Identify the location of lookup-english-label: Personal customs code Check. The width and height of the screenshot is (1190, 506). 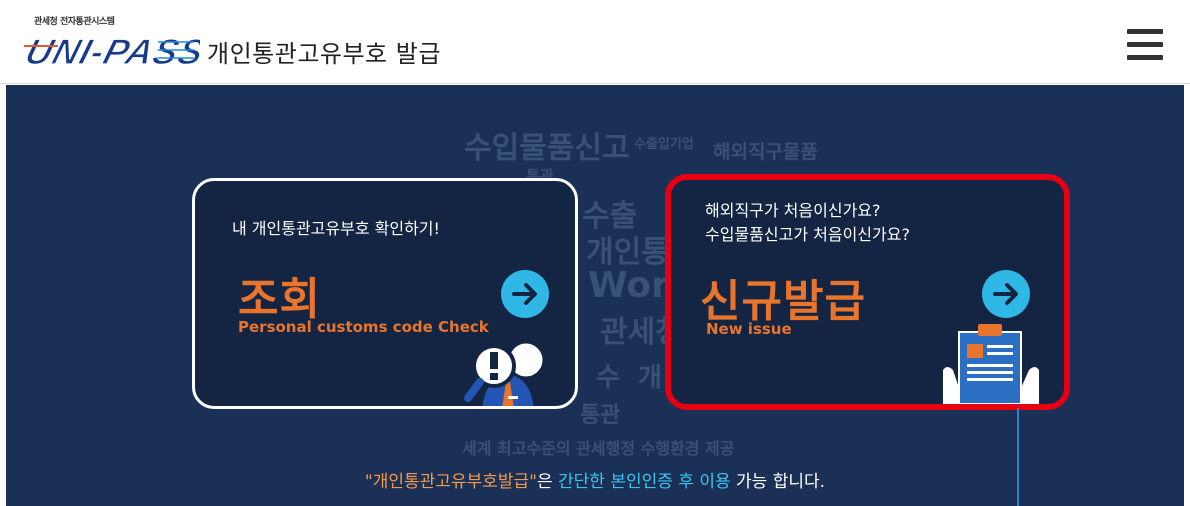
(363, 327).